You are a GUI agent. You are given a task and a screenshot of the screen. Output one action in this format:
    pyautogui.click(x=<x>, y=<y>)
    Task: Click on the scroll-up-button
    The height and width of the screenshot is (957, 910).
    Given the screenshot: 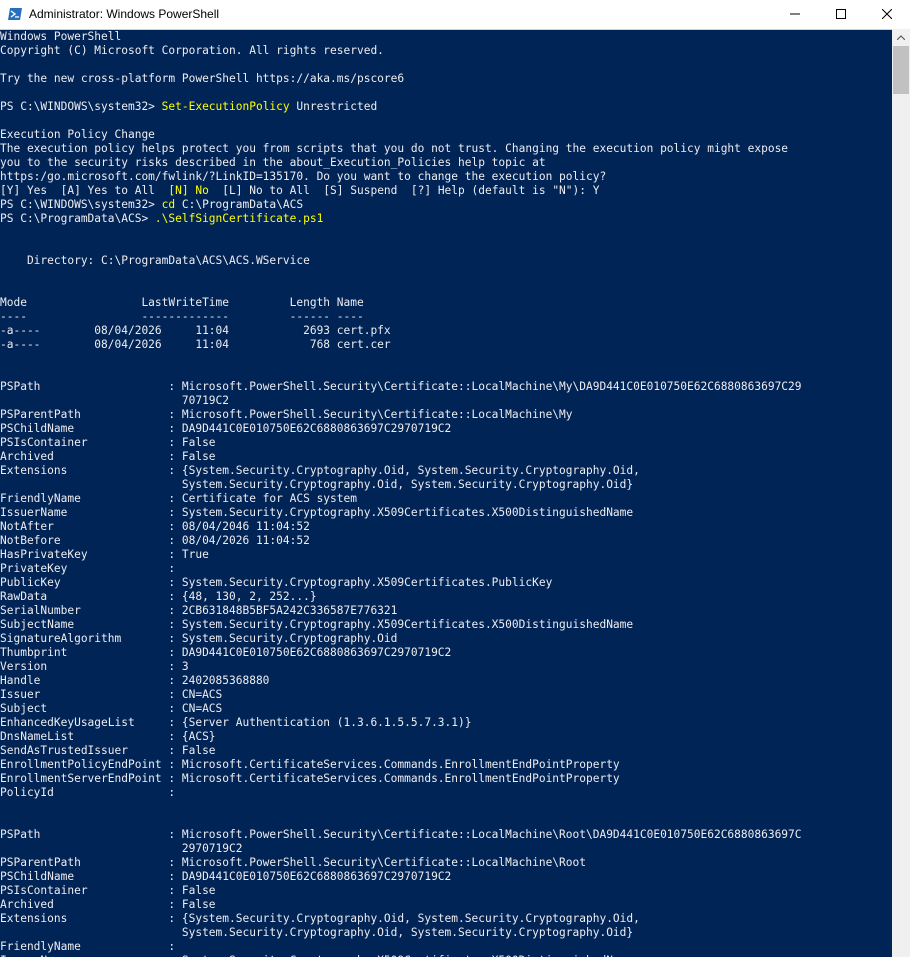 What is the action you would take?
    pyautogui.click(x=901, y=37)
    